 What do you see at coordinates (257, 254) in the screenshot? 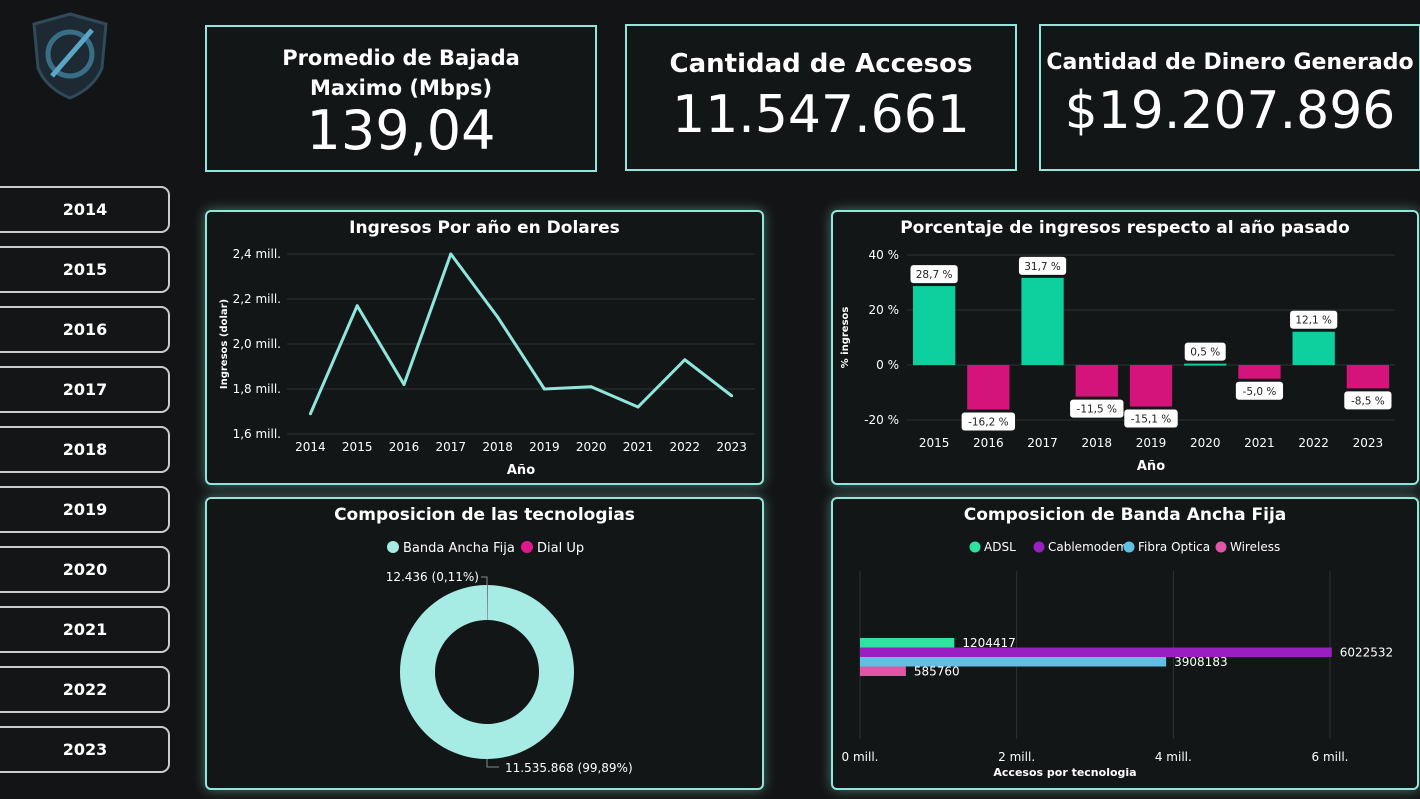
I see `y-tick-label: 2,4 mill.` at bounding box center [257, 254].